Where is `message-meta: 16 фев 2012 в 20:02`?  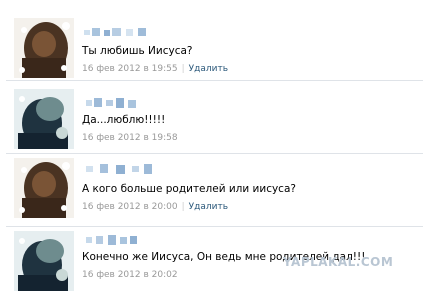
message-meta: 16 фев 2012 в 20:02 is located at coordinates (130, 275).